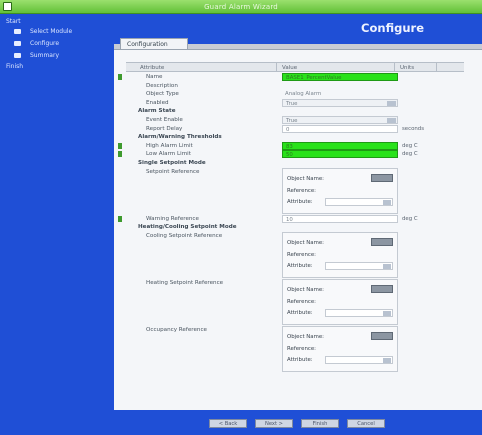  I want to click on sidebar-heading: Start, so click(13, 21).